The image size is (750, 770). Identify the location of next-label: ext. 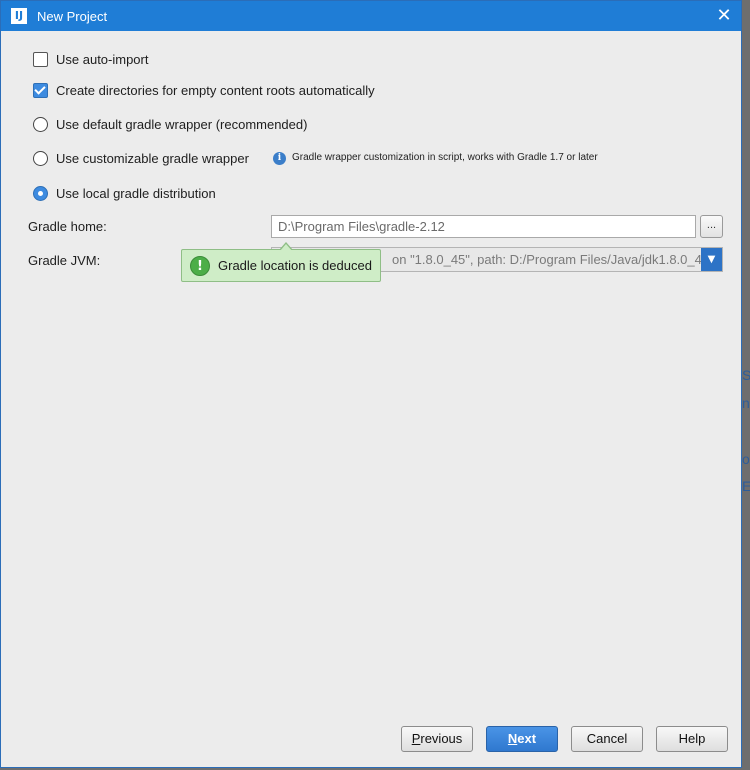
(527, 738).